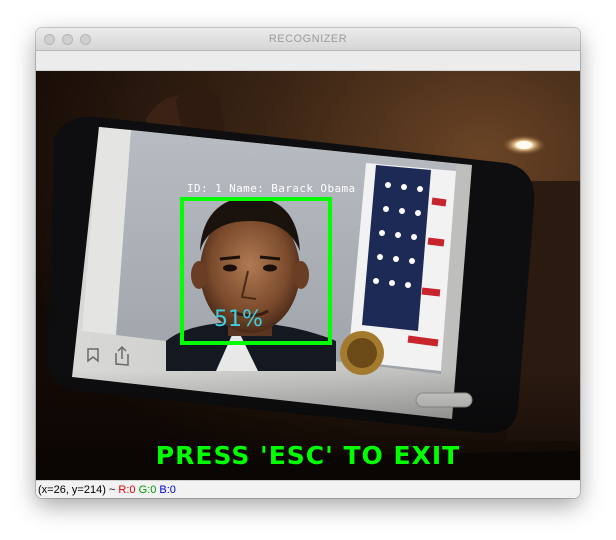 The image size is (616, 540). I want to click on pixel-red-value: R:0, so click(127, 490).